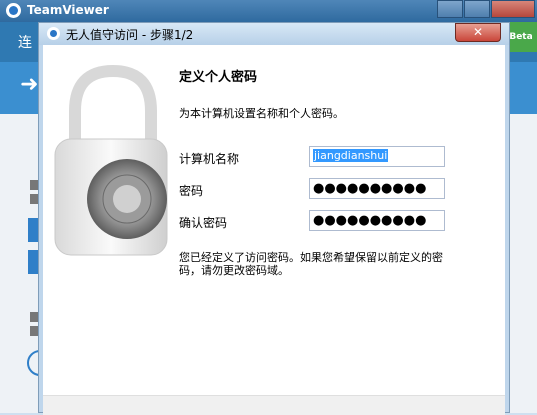  Describe the element at coordinates (351, 155) in the screenshot. I see `computer-name-value: jiangdianshui` at that location.